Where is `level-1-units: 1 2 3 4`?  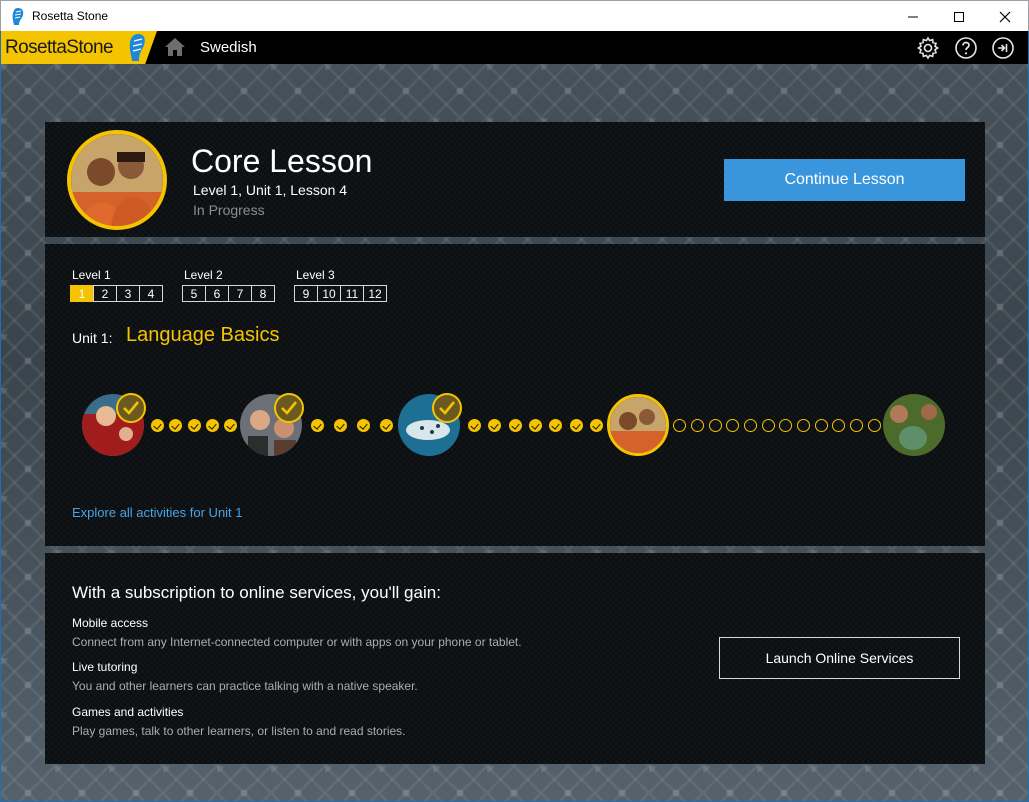
level-1-units: 1 2 3 4 is located at coordinates (116, 293).